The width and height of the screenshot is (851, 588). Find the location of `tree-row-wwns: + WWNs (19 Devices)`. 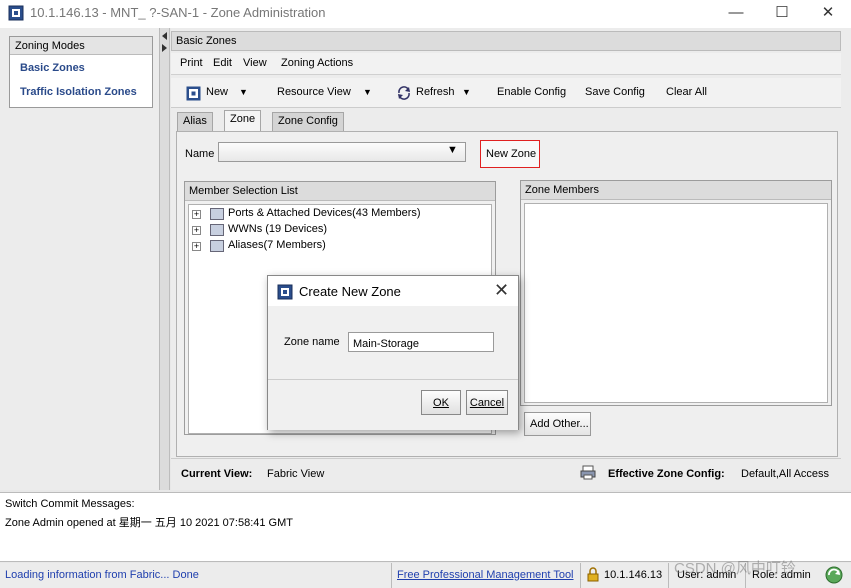

tree-row-wwns: + WWNs (19 Devices) is located at coordinates (337, 231).